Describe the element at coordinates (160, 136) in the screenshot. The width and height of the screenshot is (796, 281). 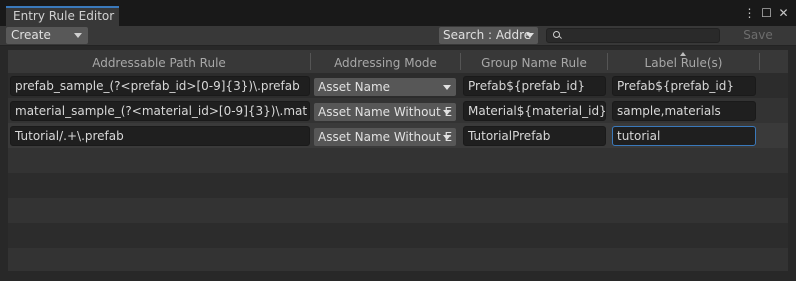
I see `path-rule-field: Tutorial/.+\.prefab` at that location.